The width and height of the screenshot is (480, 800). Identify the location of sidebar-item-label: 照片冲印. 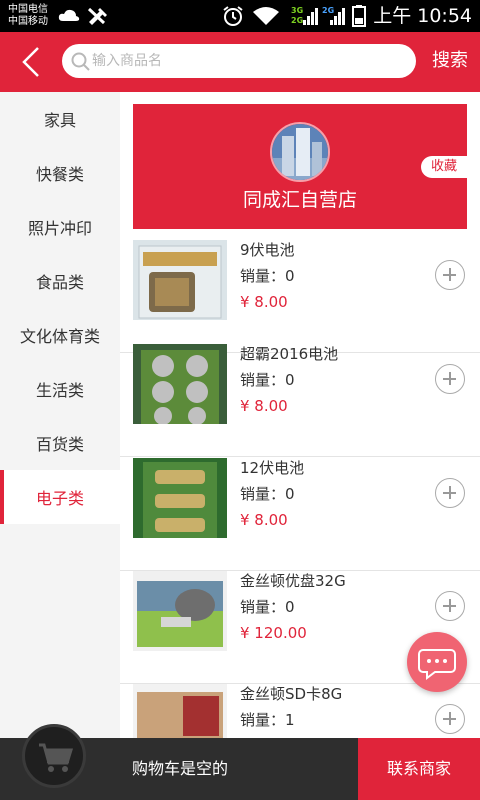
(59, 228).